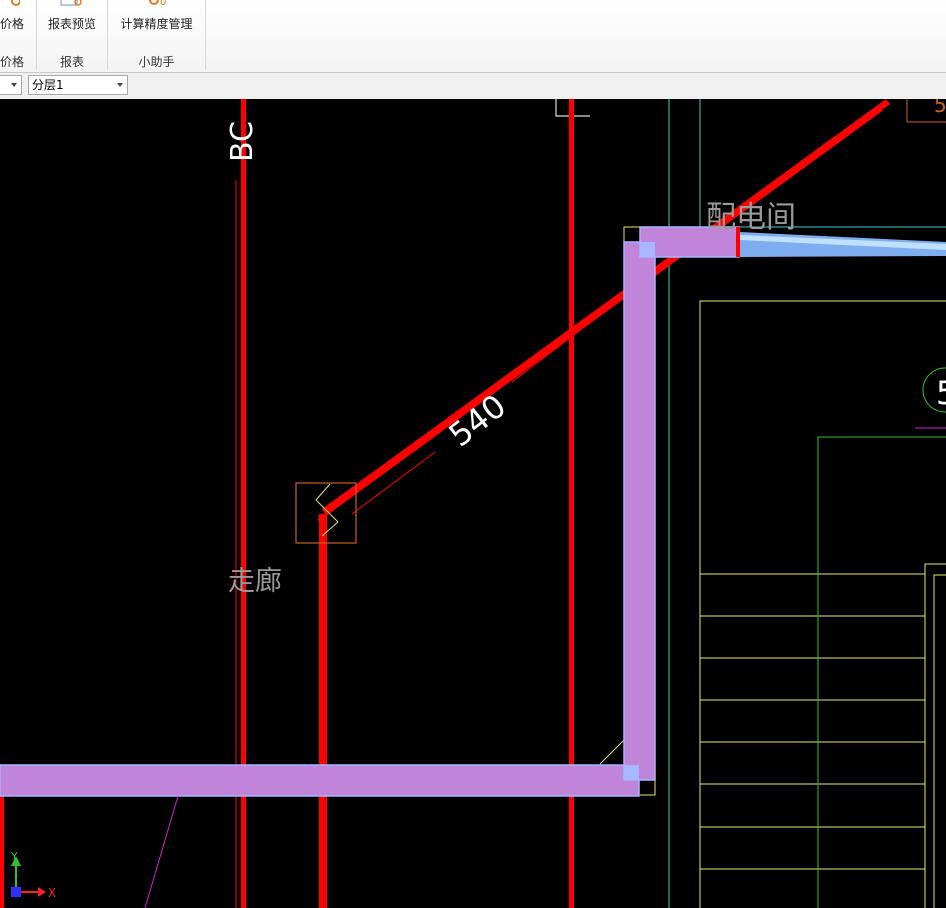 This screenshot has height=908, width=946. What do you see at coordinates (52, 893) in the screenshot?
I see `axis-x-label: X` at bounding box center [52, 893].